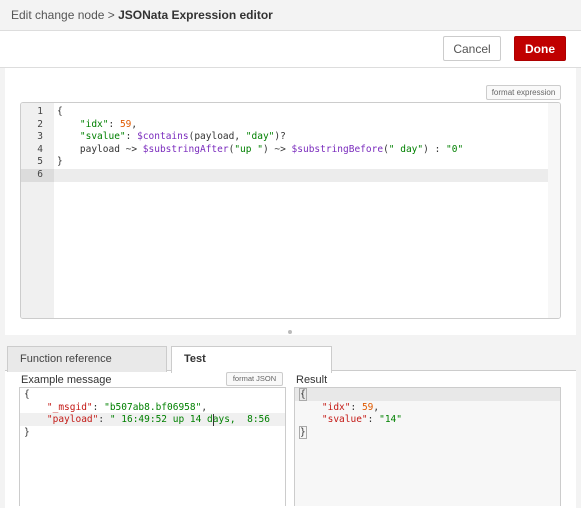 This screenshot has width=581, height=508. Describe the element at coordinates (540, 48) in the screenshot. I see `done-button: Done` at that location.